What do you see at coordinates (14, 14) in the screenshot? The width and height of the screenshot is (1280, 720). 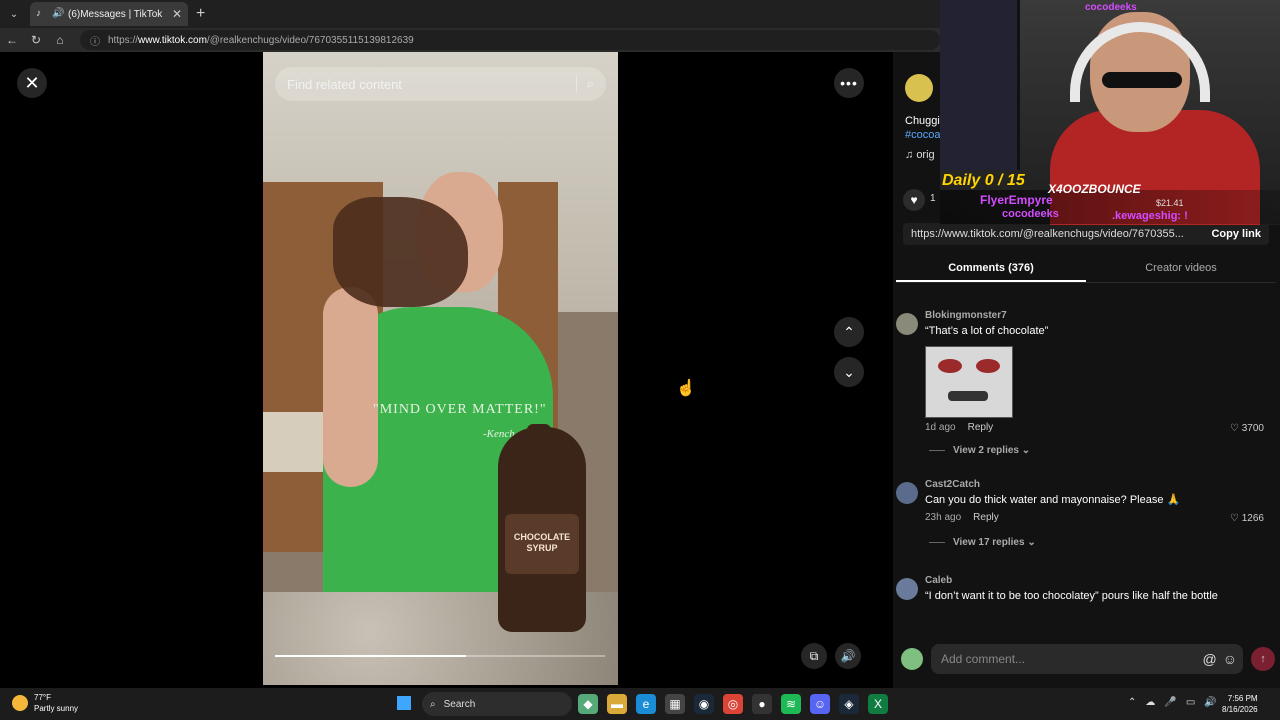 I see `tab-actions-menu-icon: ⌄` at bounding box center [14, 14].